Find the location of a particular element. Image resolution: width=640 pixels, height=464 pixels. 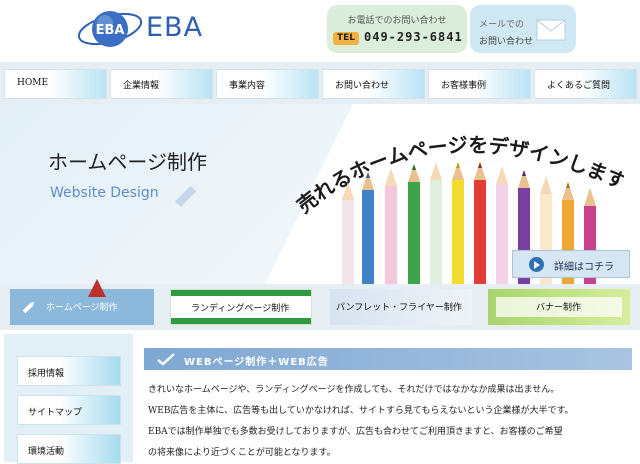

service-pamphlet: パンフレット・フライヤー制作 is located at coordinates (401, 307).